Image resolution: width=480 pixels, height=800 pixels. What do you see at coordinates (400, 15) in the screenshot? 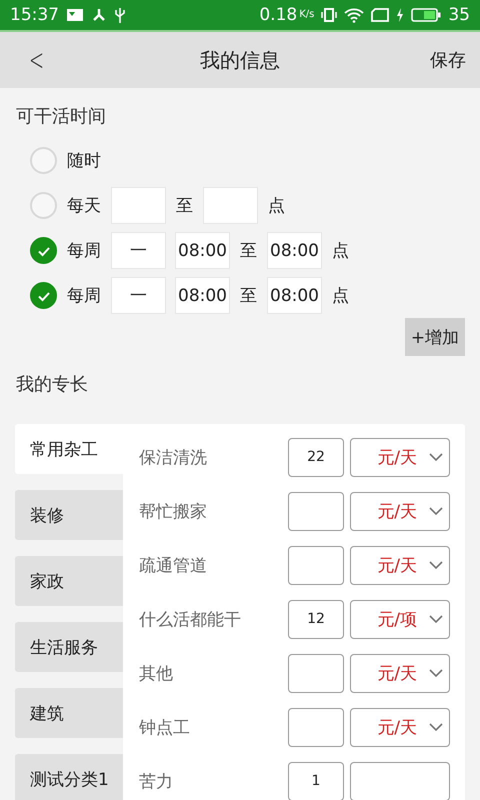
I see `charging-icon` at bounding box center [400, 15].